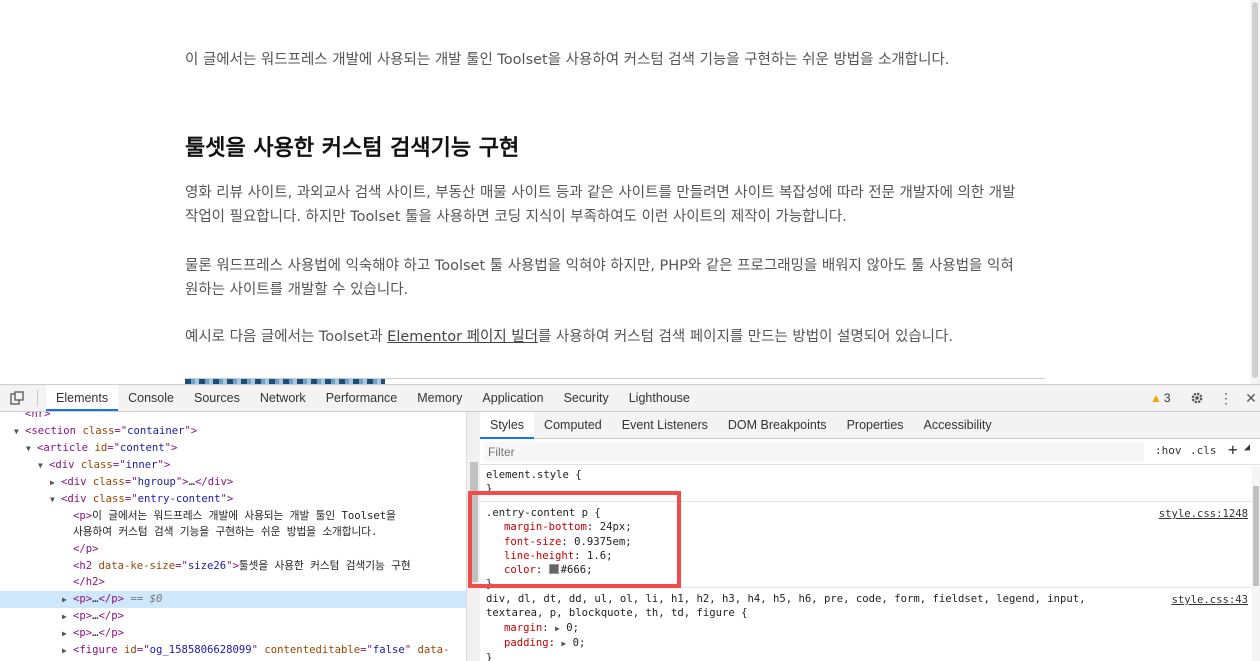  Describe the element at coordinates (151, 398) in the screenshot. I see `tab-console: Console` at that location.